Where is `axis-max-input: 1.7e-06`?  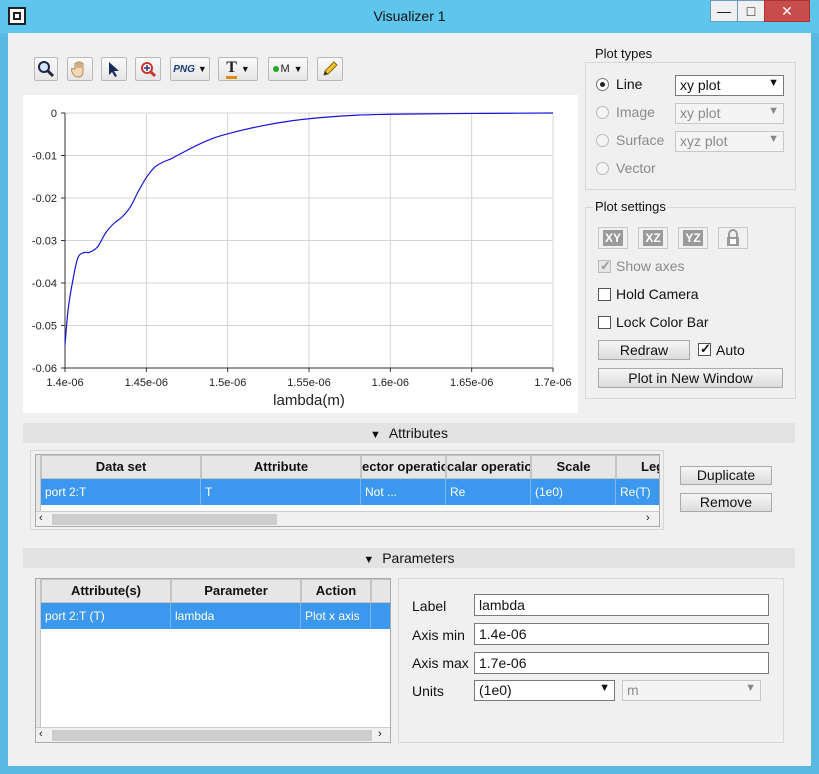
axis-max-input: 1.7e-06 is located at coordinates (621, 663).